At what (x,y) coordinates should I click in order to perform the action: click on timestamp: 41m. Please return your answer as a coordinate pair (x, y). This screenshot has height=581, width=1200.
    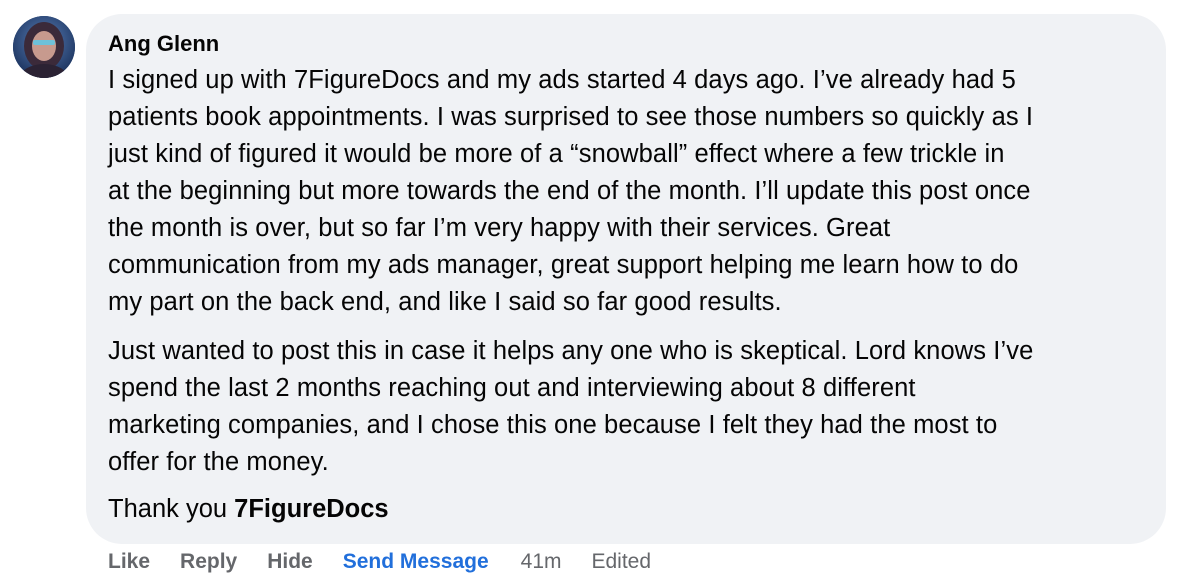
    Looking at the image, I should click on (541, 562).